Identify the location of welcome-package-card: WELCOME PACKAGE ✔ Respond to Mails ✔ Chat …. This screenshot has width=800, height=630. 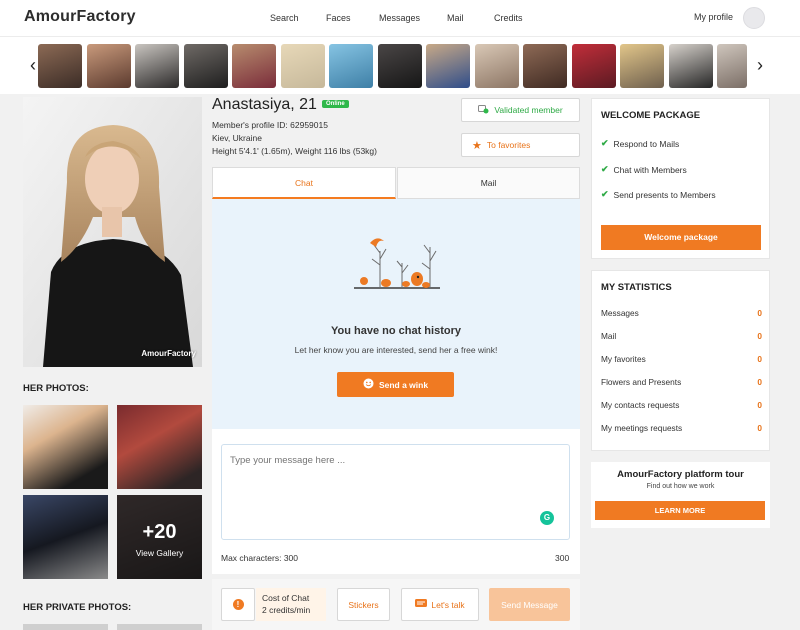
(680, 178).